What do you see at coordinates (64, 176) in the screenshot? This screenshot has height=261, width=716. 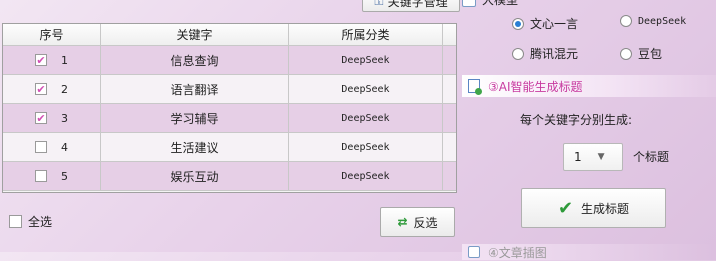 I see `row-index: 5` at bounding box center [64, 176].